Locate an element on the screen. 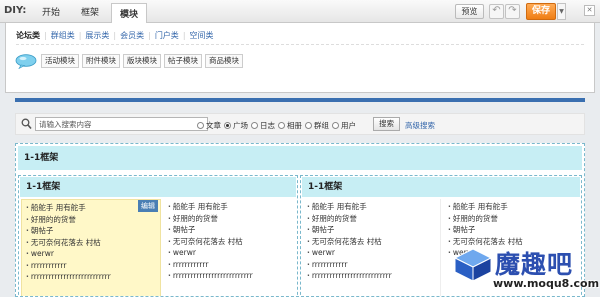  module-attachment: 附件模块 is located at coordinates (101, 61).